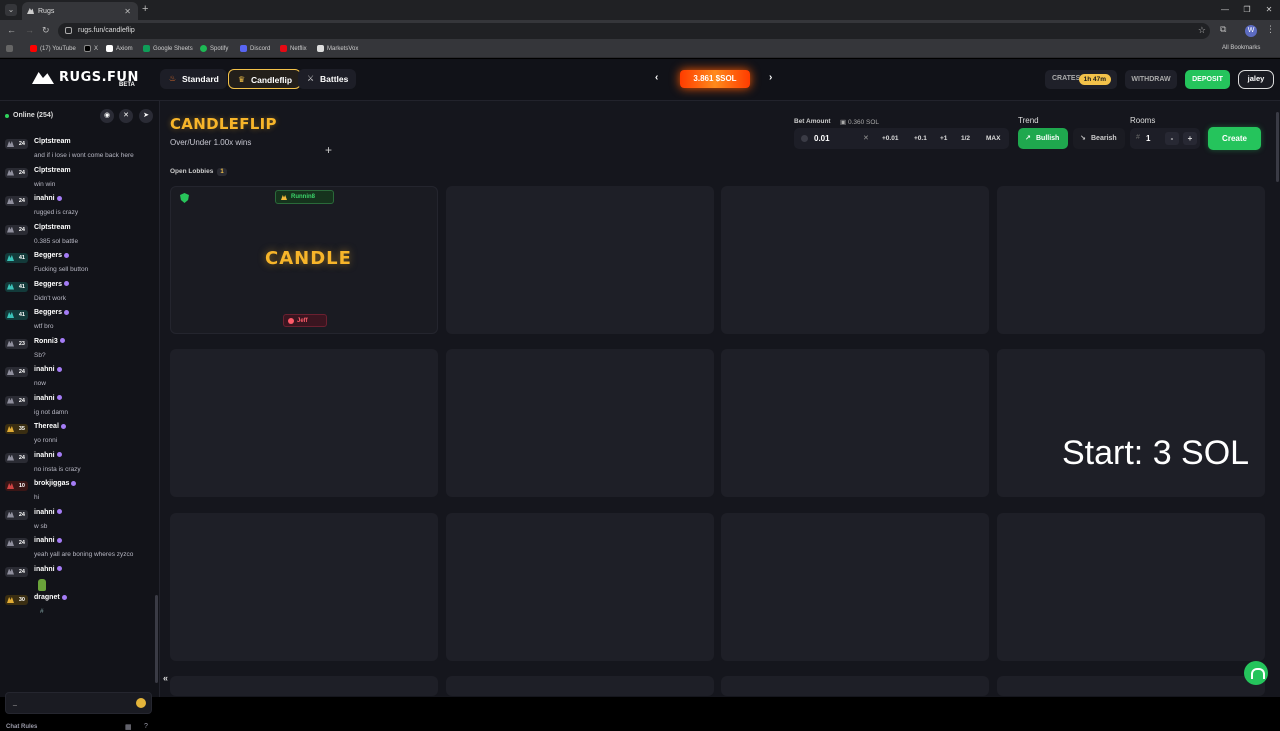 Image resolution: width=1280 pixels, height=731 pixels. What do you see at coordinates (1202, 30) in the screenshot?
I see `bookmark-star-icon: ☆` at bounding box center [1202, 30].